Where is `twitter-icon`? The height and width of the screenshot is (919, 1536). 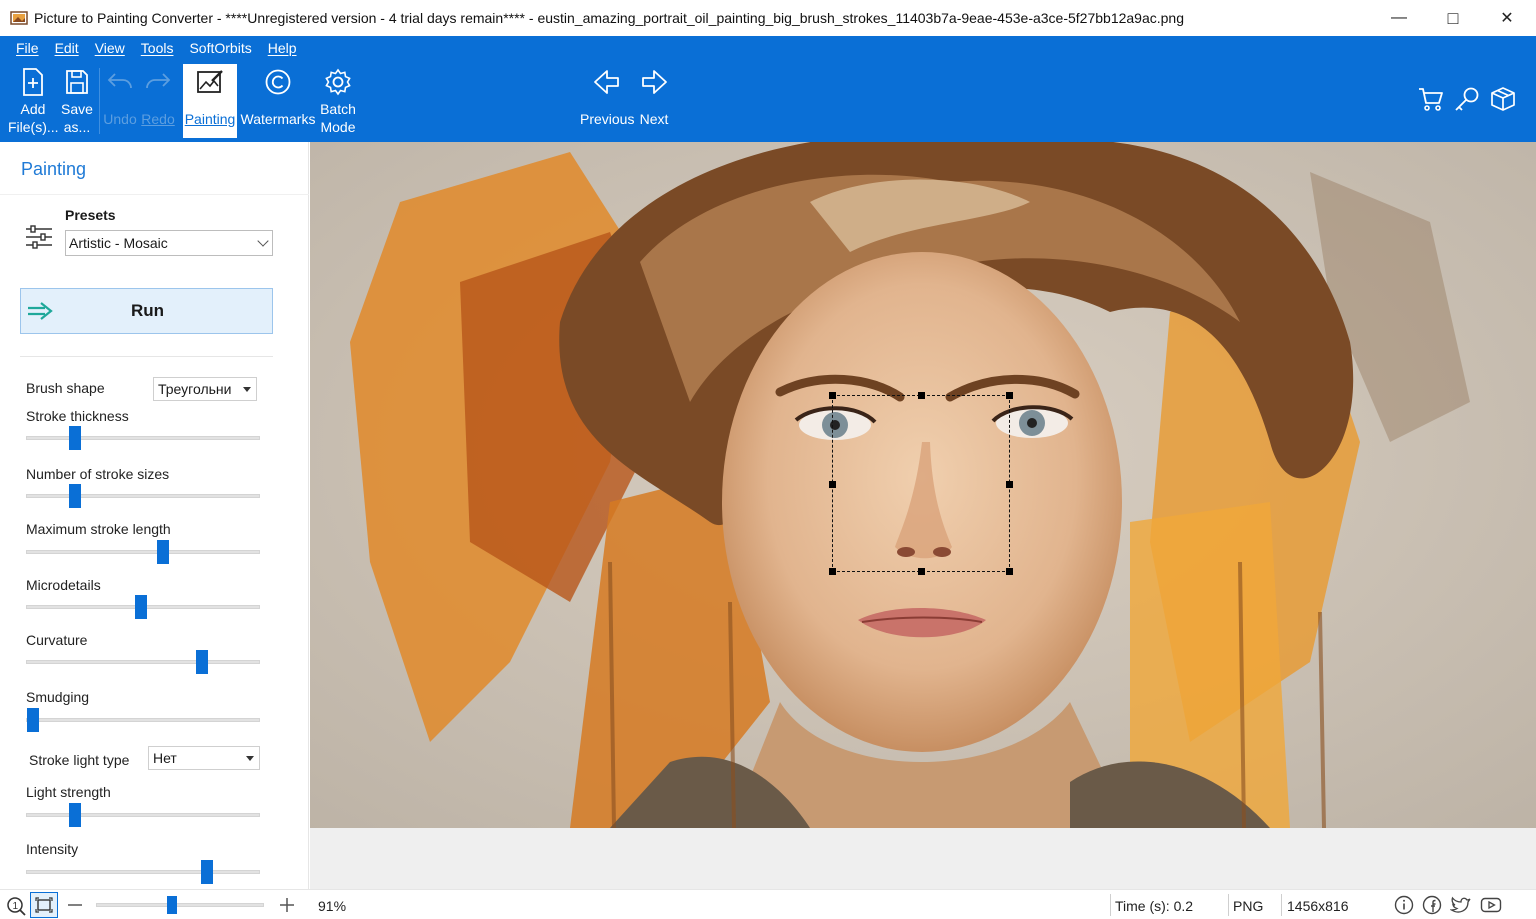
twitter-icon is located at coordinates (1461, 905).